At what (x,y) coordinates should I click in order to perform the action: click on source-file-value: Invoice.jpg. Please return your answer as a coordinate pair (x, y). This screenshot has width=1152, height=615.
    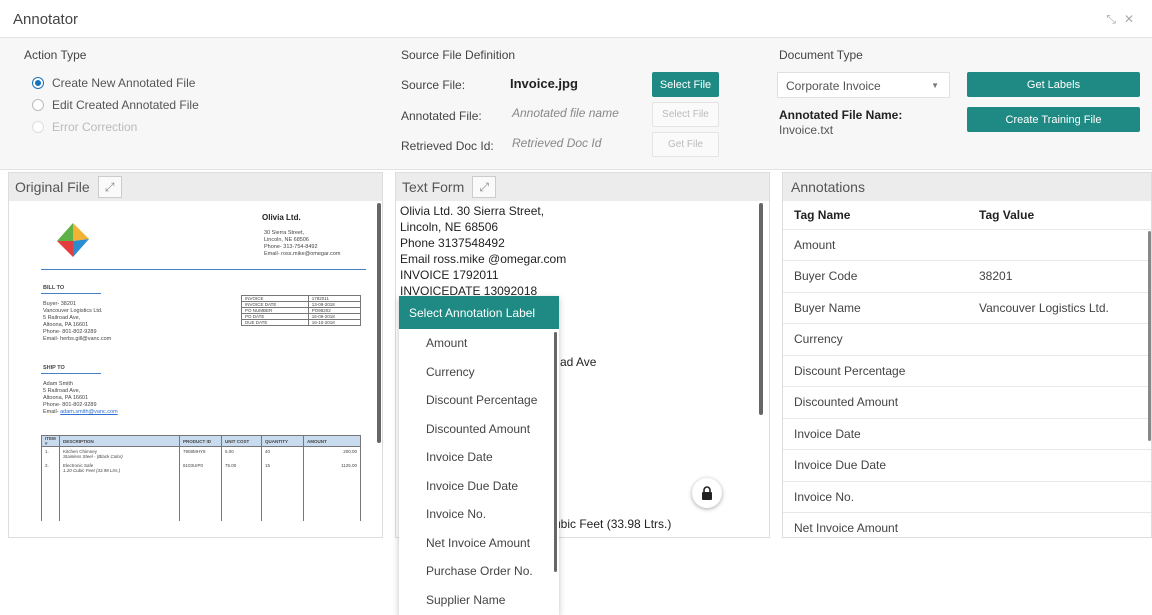
    Looking at the image, I should click on (544, 83).